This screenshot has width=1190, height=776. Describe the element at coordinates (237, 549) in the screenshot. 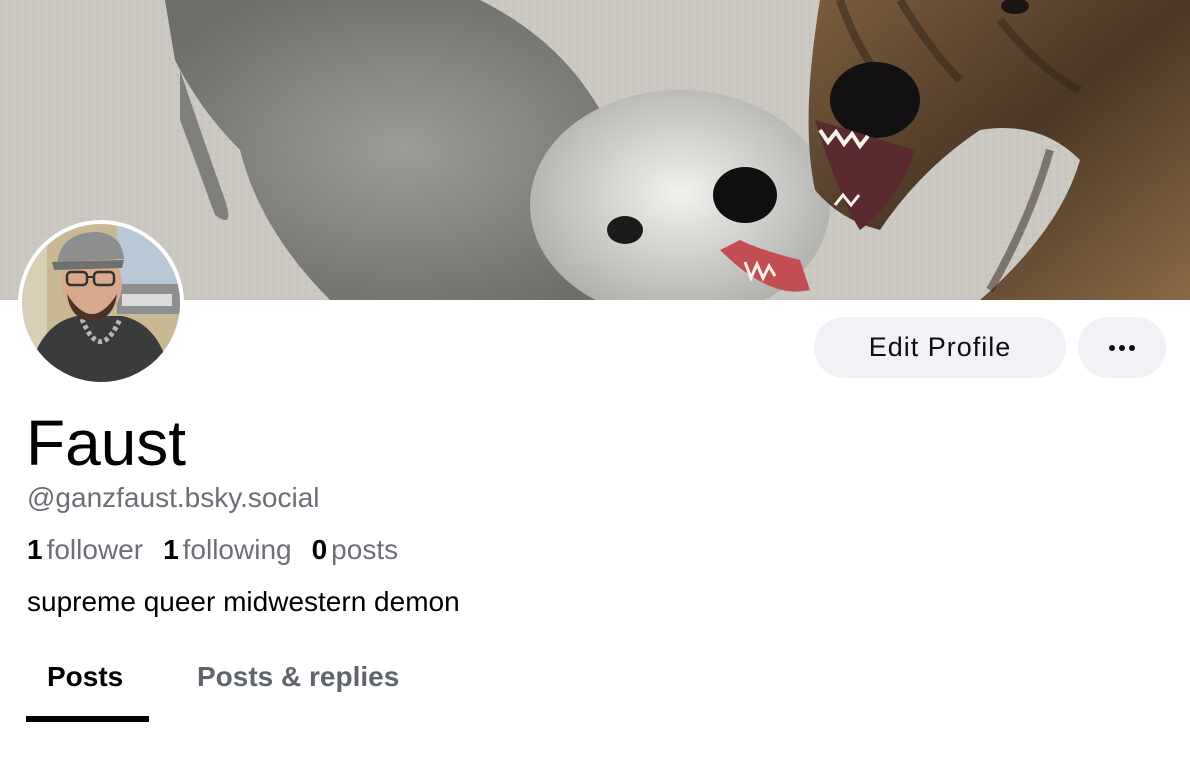

I see `following-label: following` at that location.